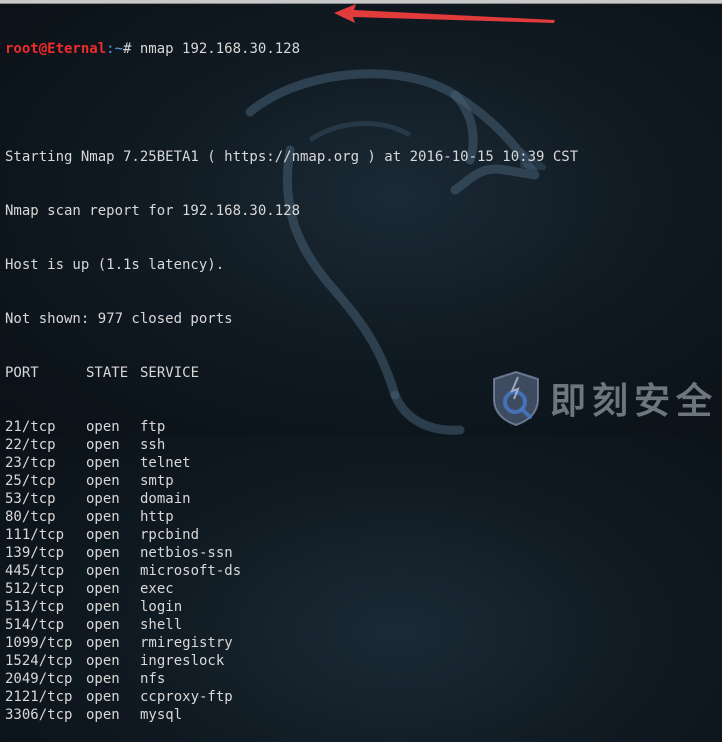 This screenshot has width=722, height=742. I want to click on port-cell: 22/tcp, so click(30, 445).